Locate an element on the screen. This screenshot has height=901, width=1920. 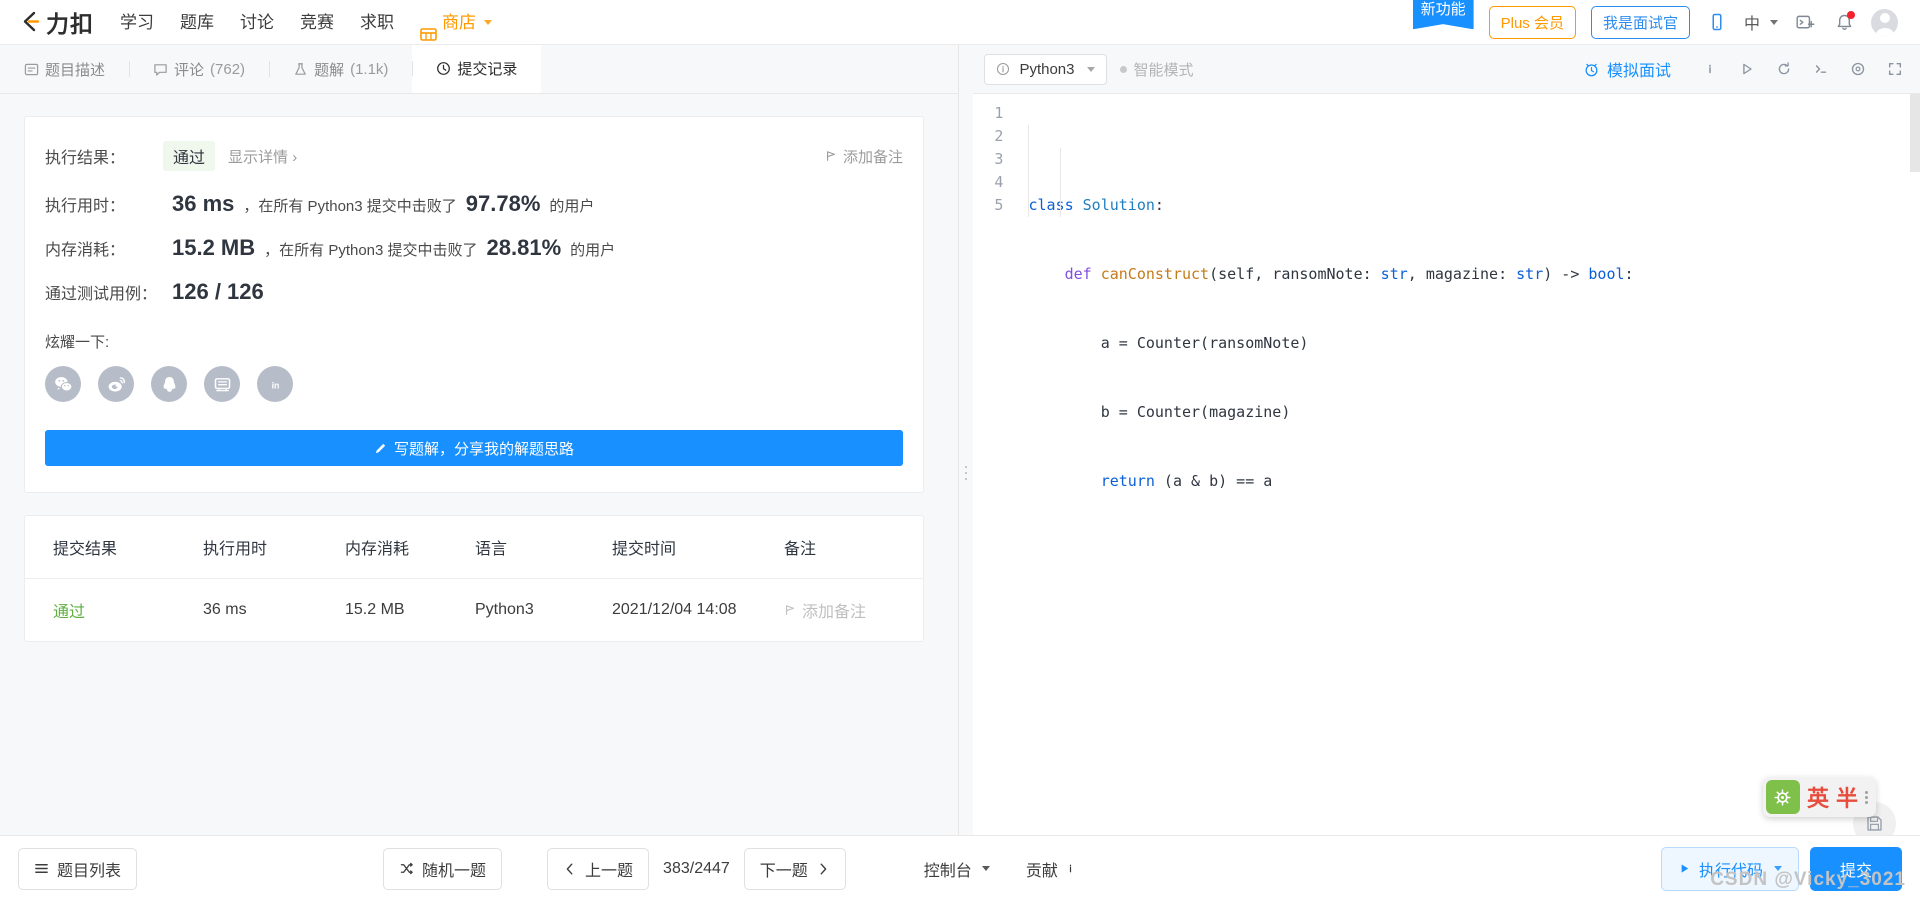
add-note-button: 添加备注 is located at coordinates (864, 156).